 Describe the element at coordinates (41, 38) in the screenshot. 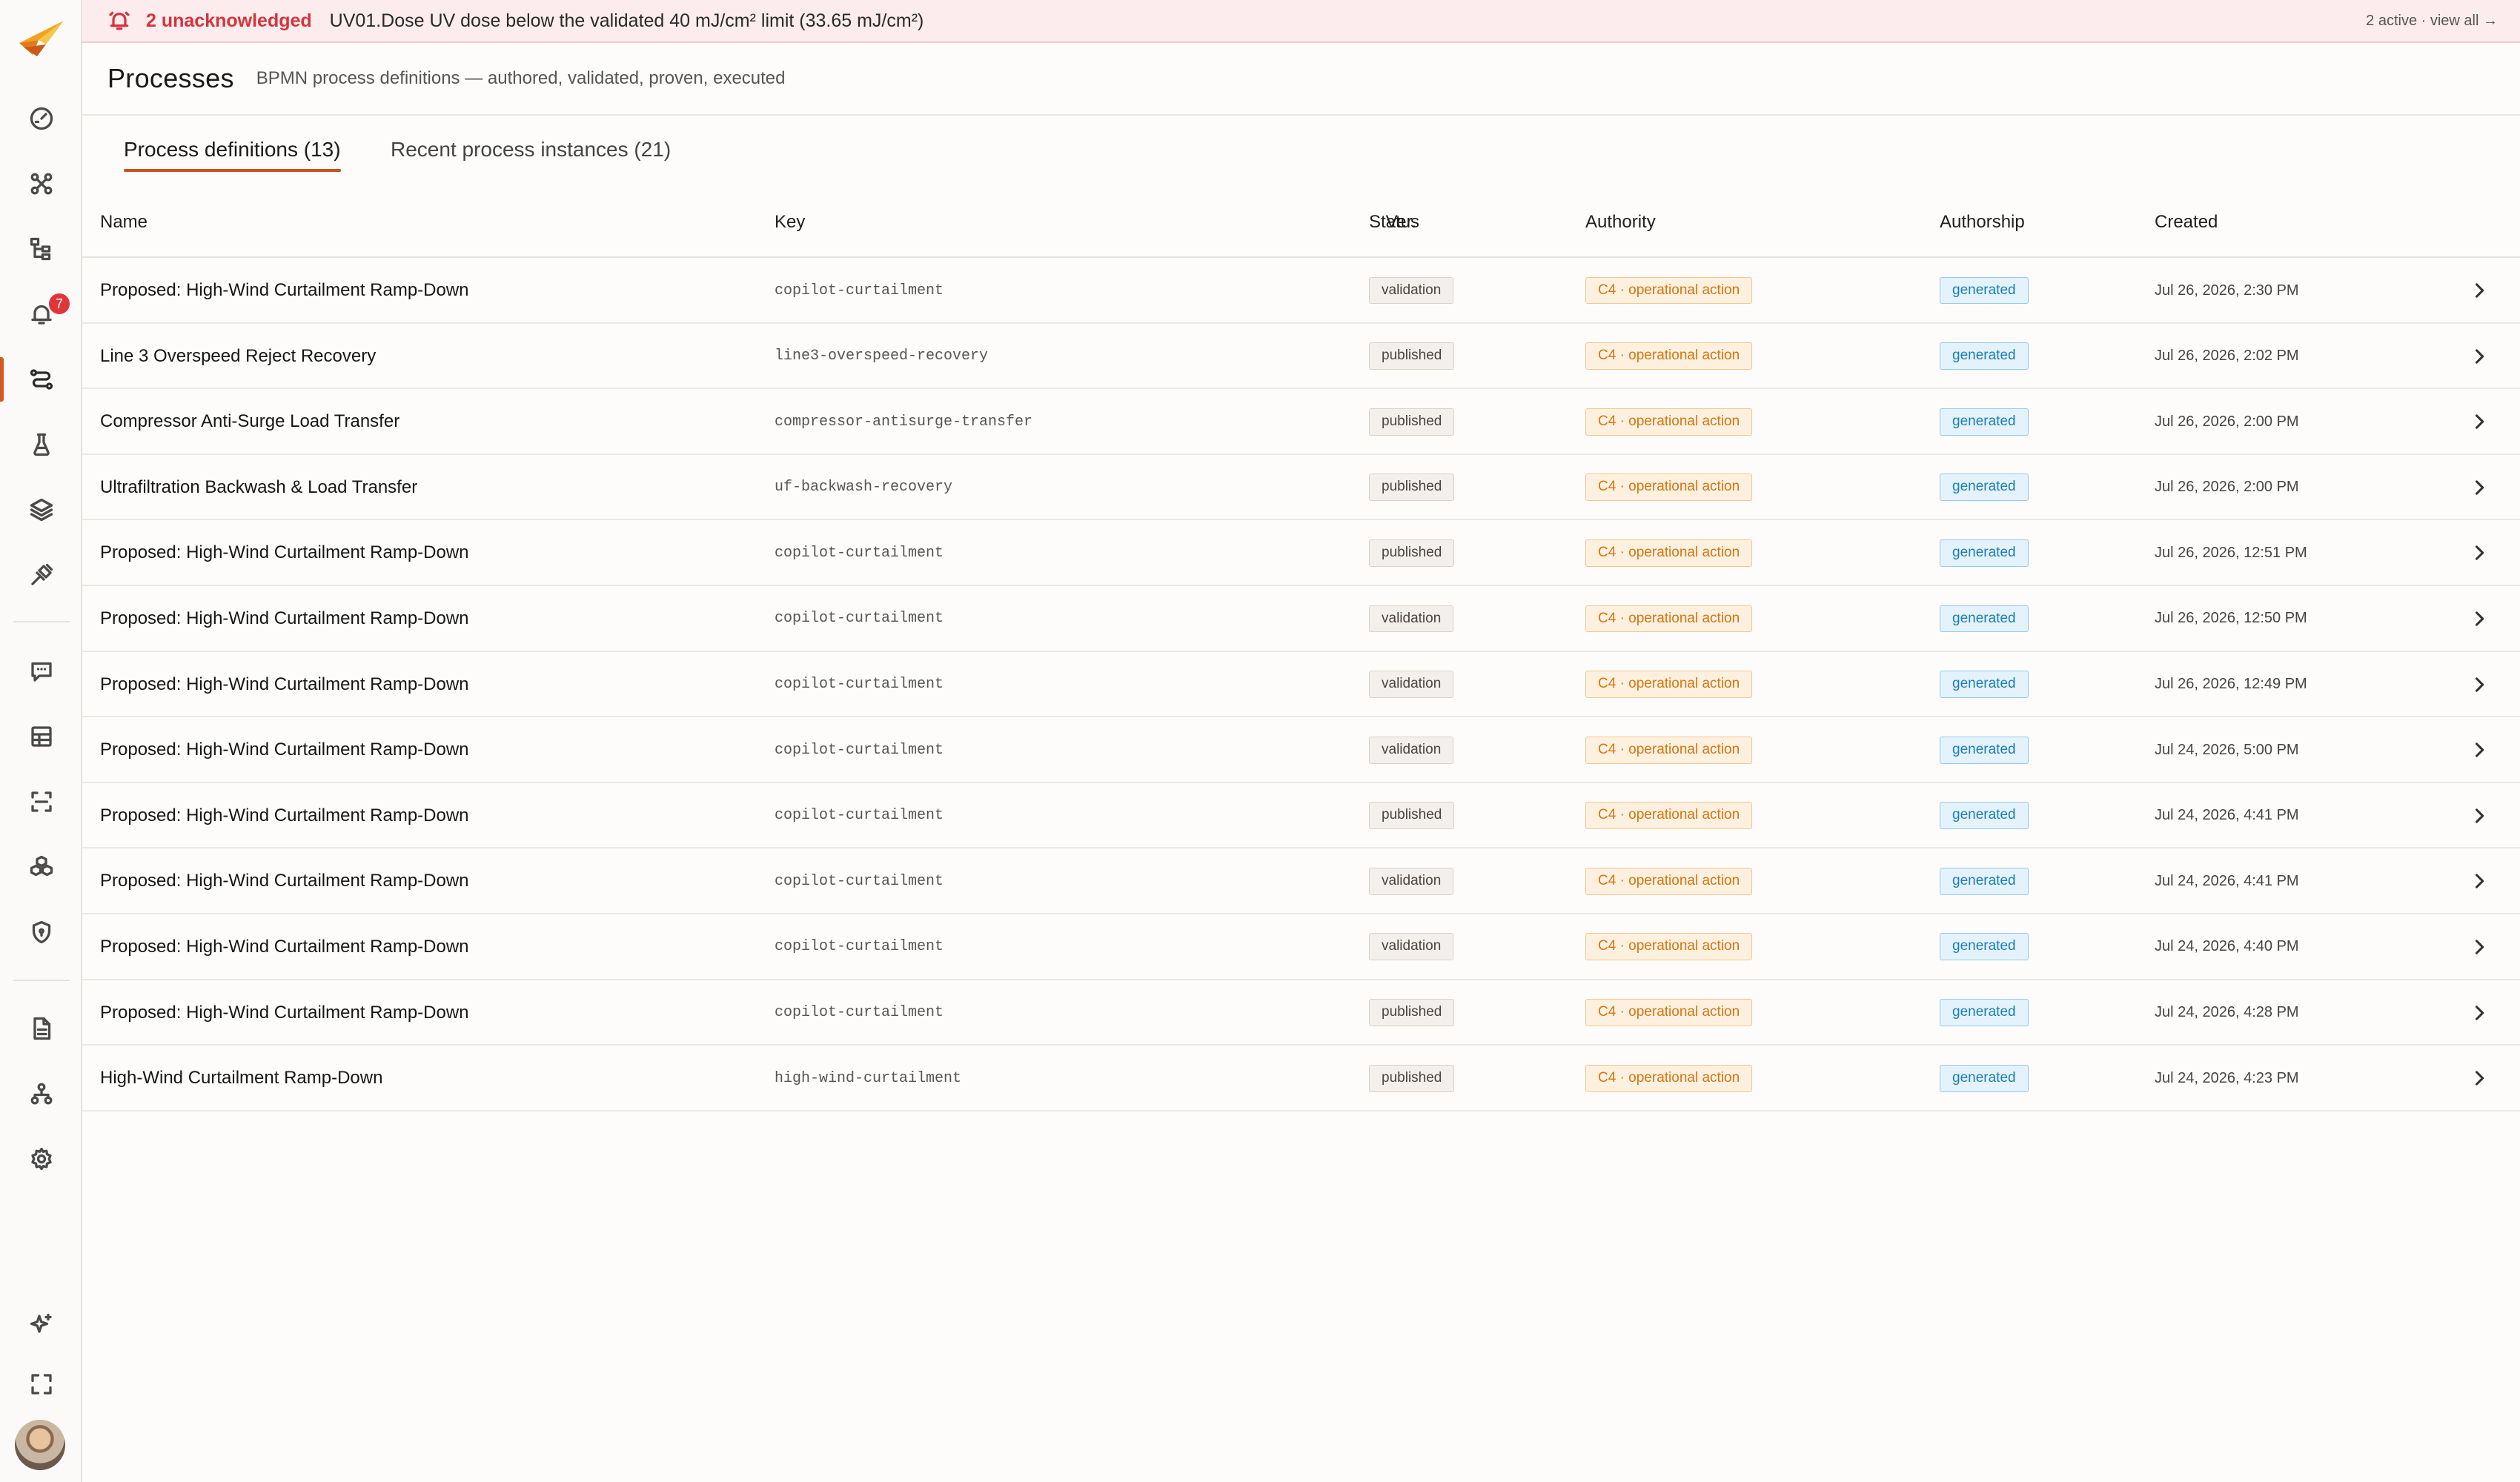

I see `app-logo` at that location.